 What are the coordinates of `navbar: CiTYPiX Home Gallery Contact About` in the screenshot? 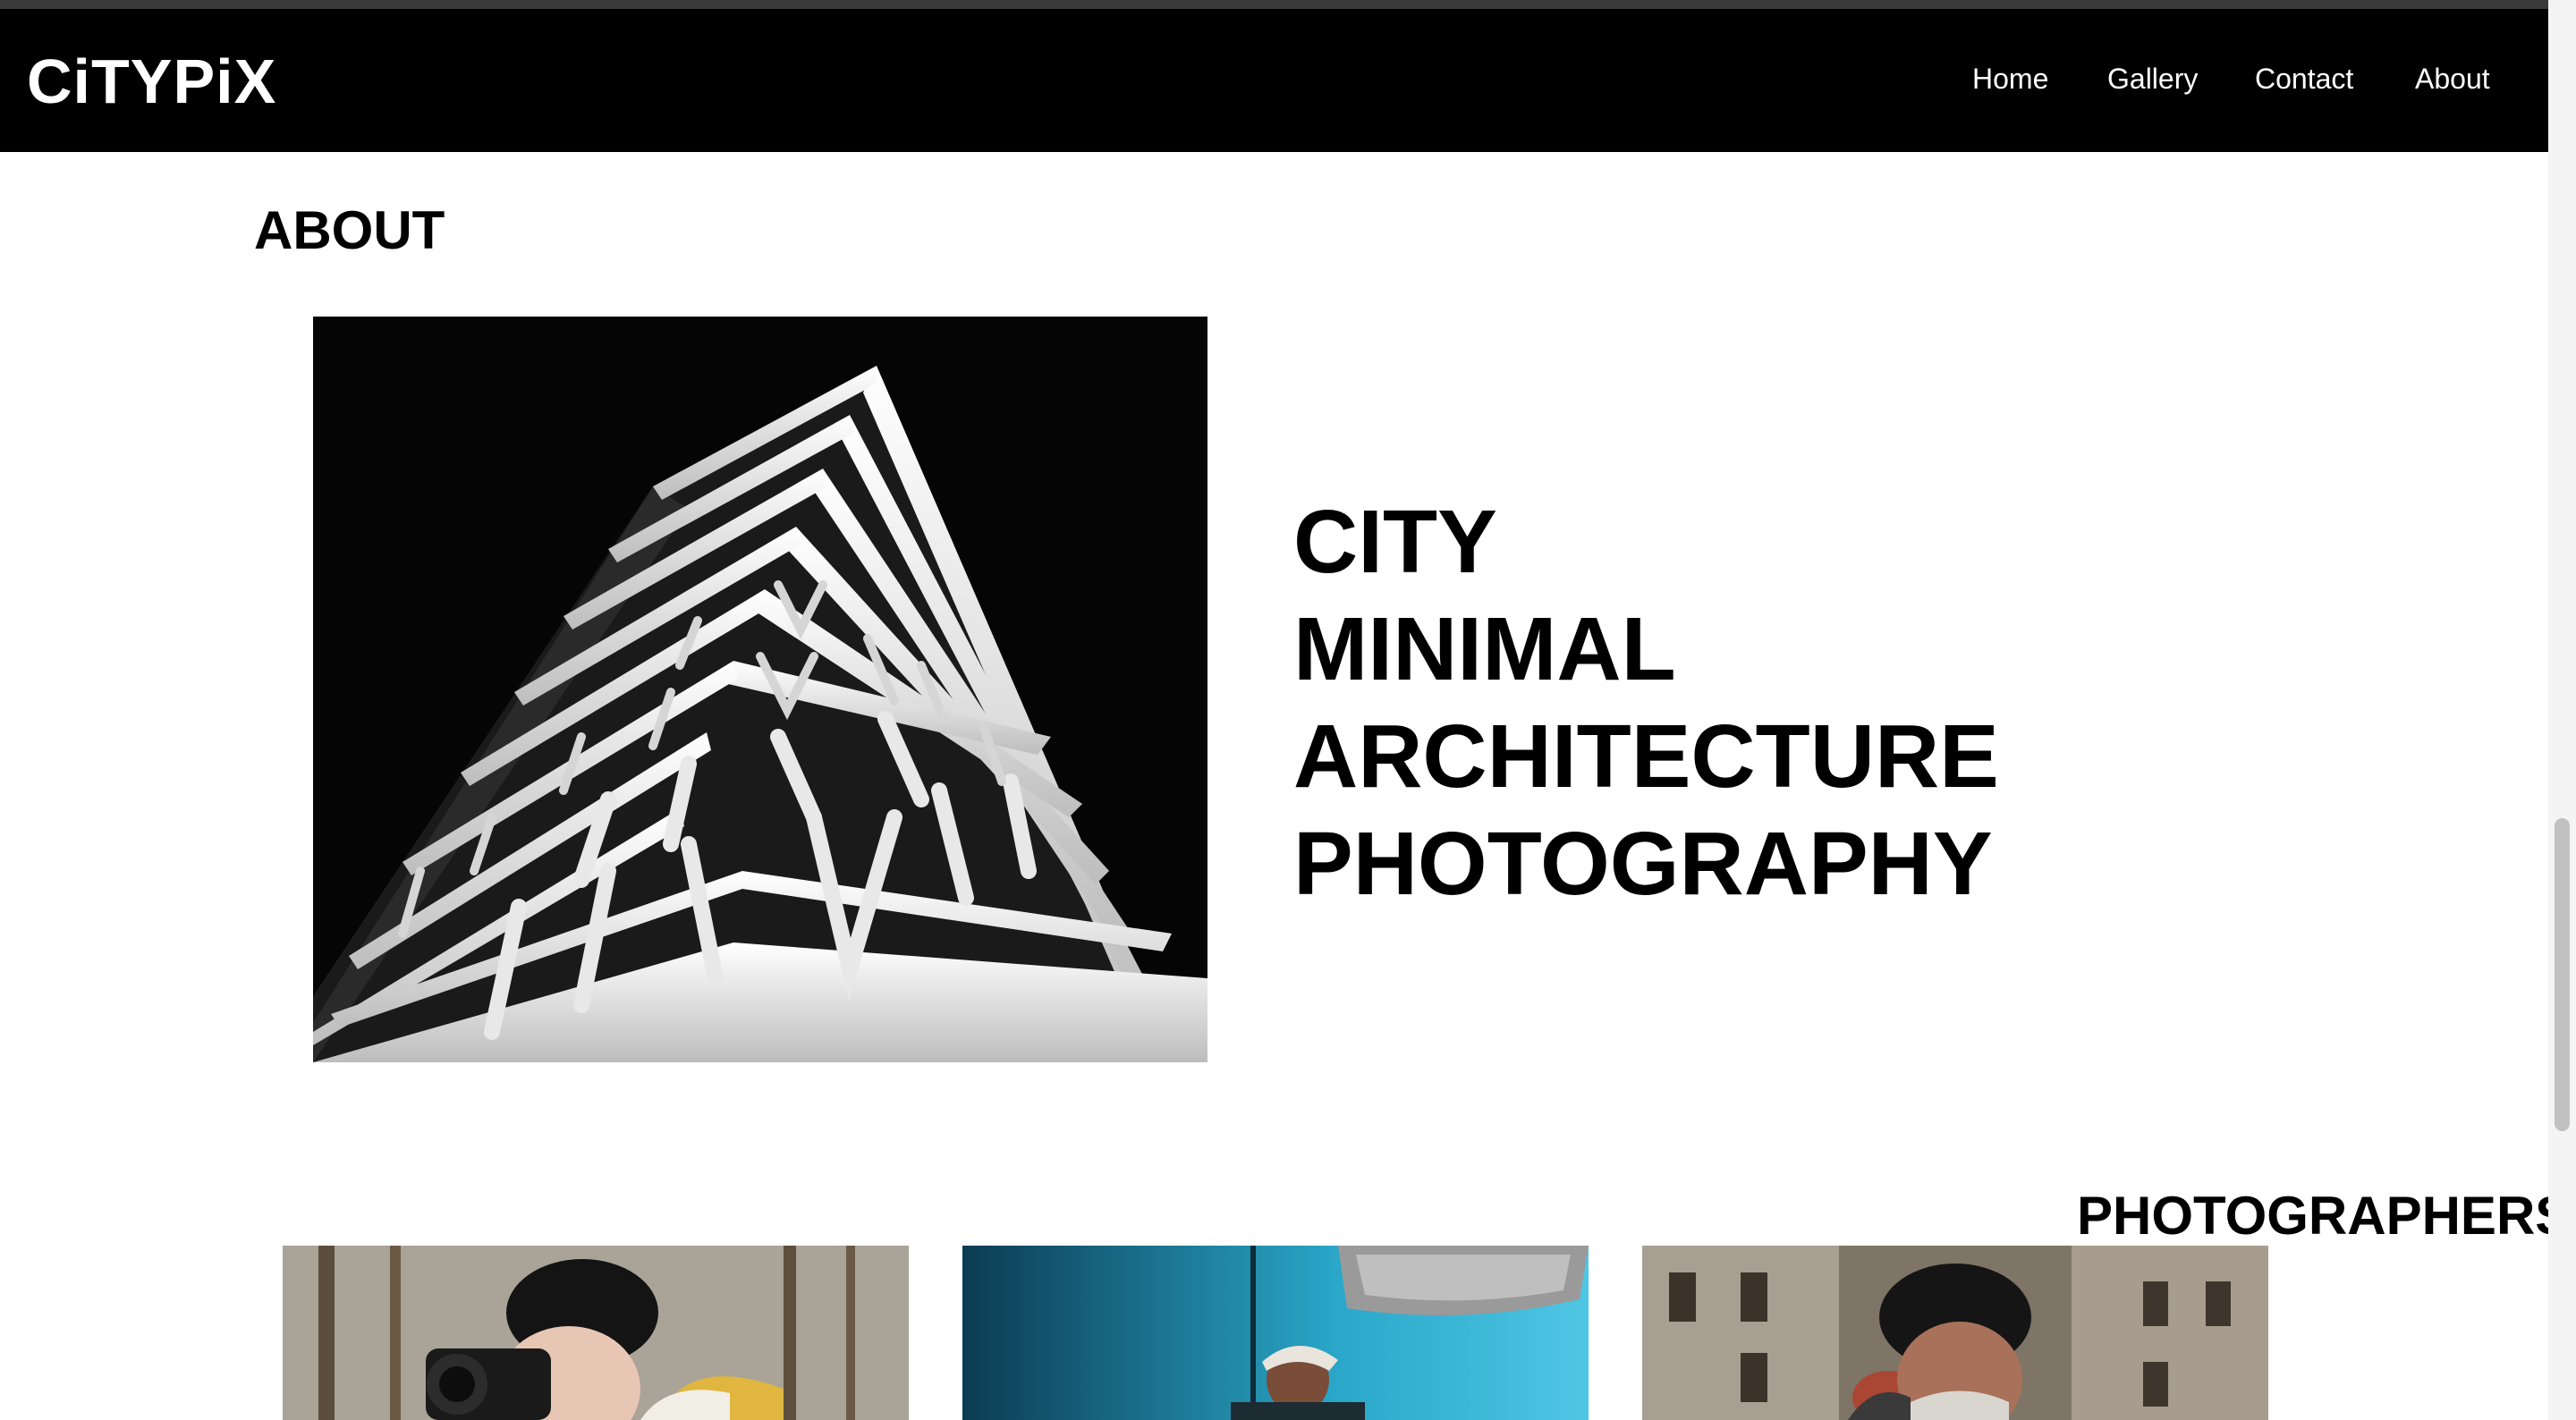 It's located at (1274, 81).